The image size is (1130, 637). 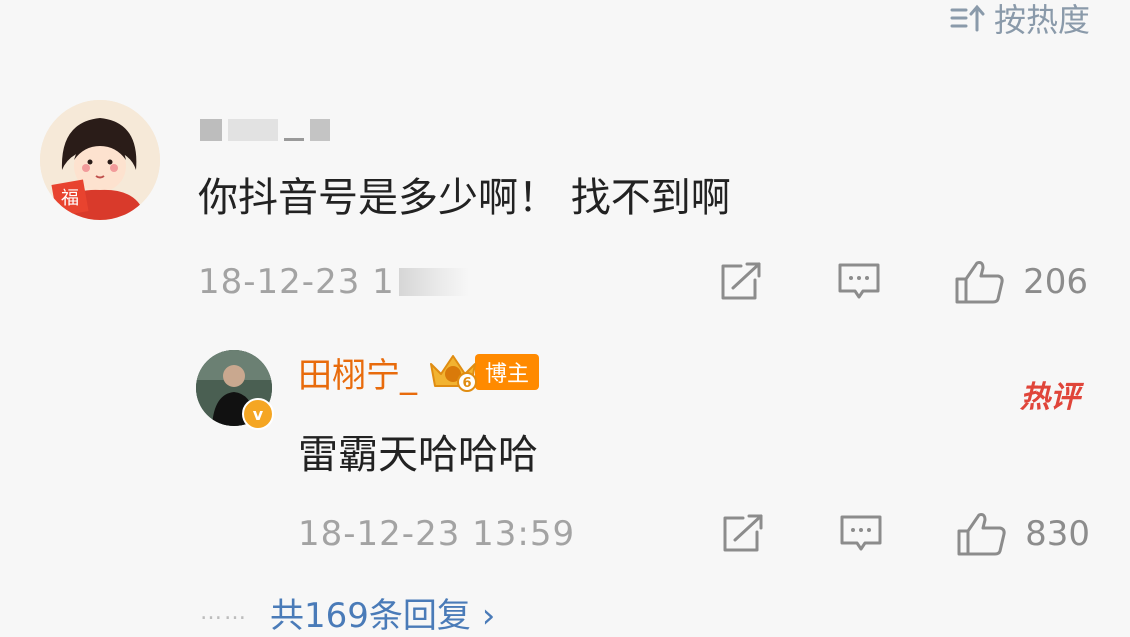 What do you see at coordinates (437, 534) in the screenshot?
I see `reply-timestamp: 18-12-23 13:59` at bounding box center [437, 534].